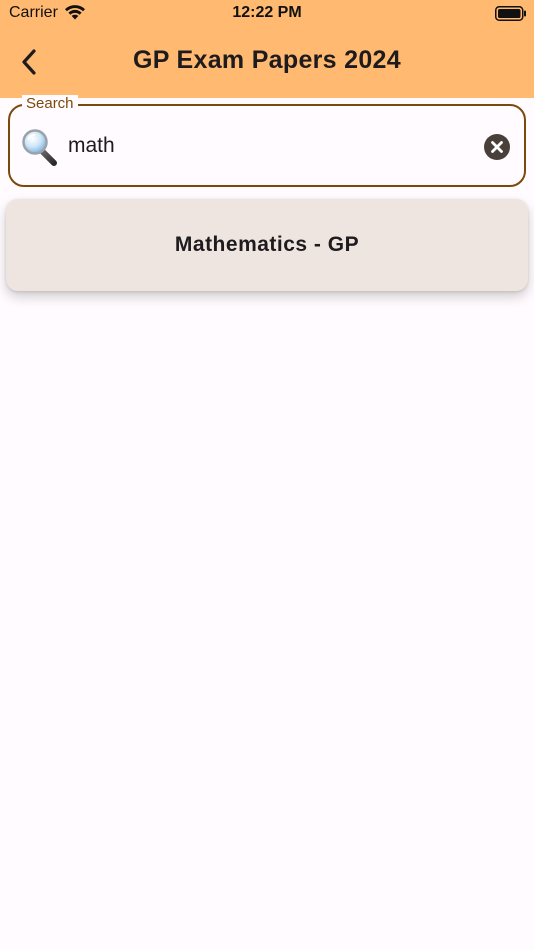 The height and width of the screenshot is (950, 534). I want to click on search-input, so click(268, 146).